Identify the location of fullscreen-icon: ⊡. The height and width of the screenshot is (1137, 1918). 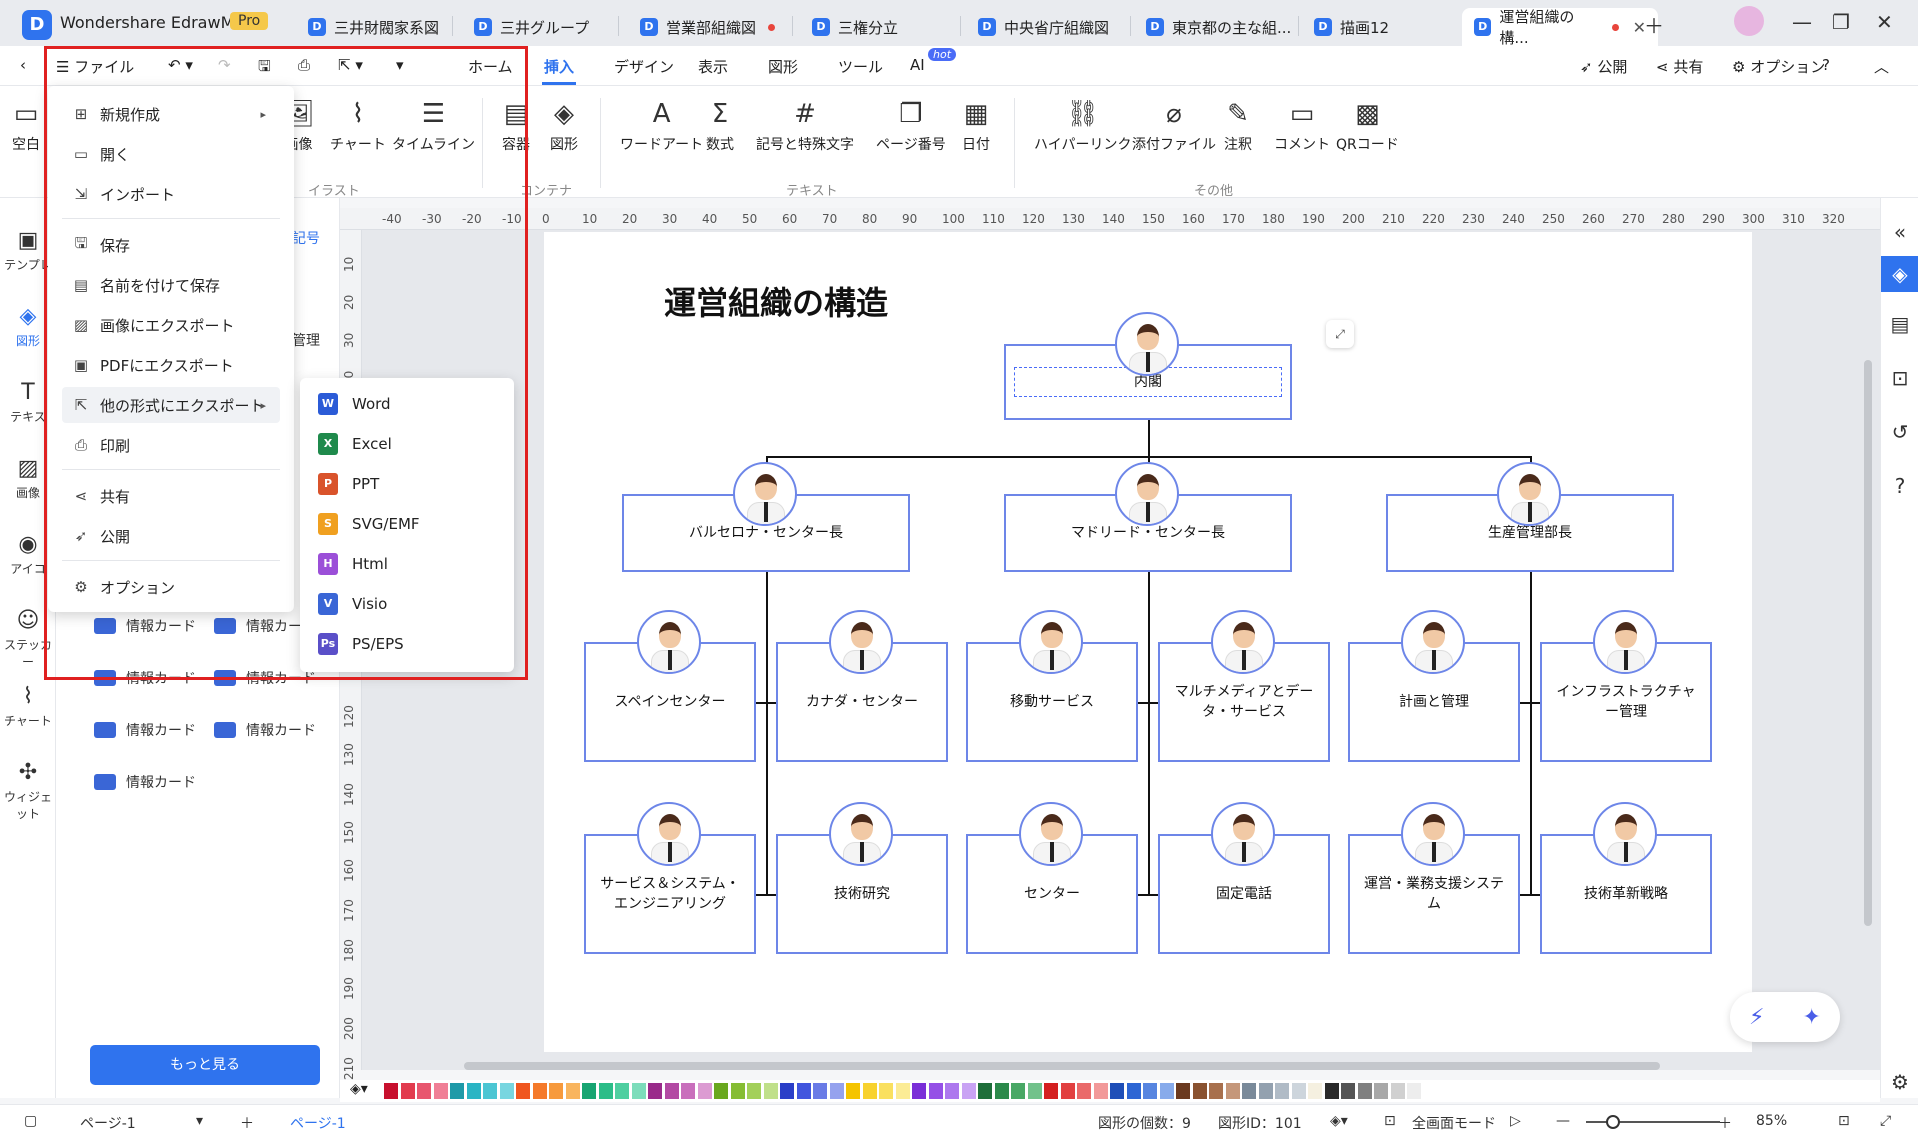
(1390, 1121).